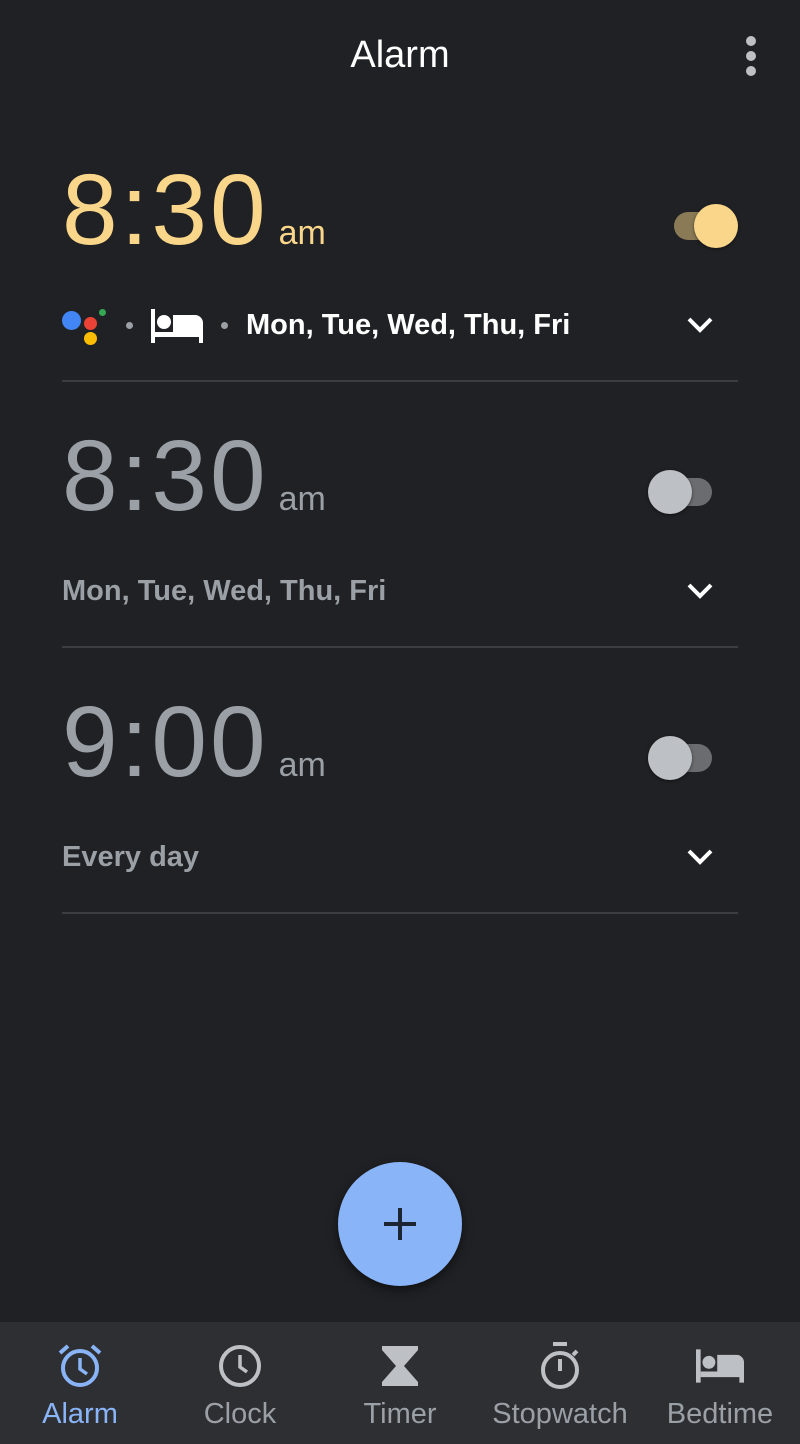 This screenshot has height=1444, width=800. I want to click on nav-label: Bedtime, so click(720, 1414).